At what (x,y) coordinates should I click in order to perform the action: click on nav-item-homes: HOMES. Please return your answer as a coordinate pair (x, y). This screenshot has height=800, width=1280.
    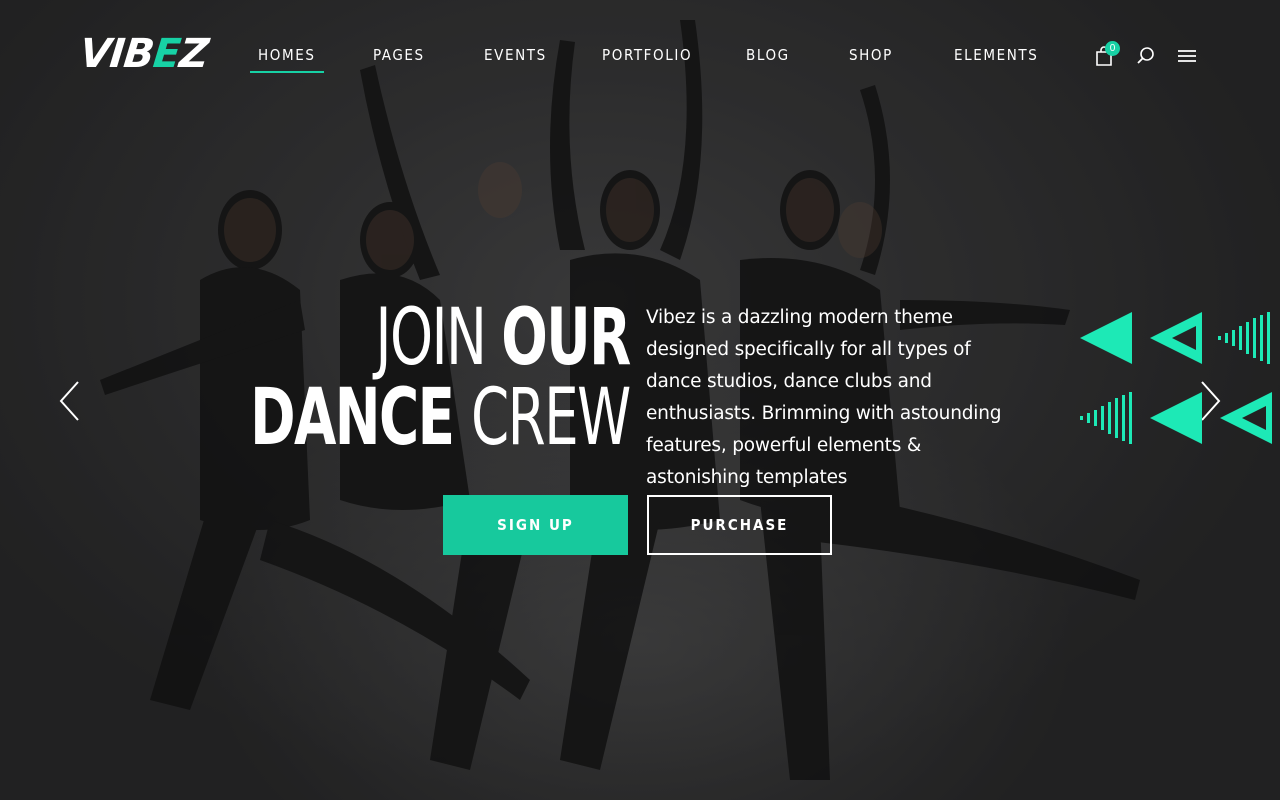
    Looking at the image, I should click on (286, 56).